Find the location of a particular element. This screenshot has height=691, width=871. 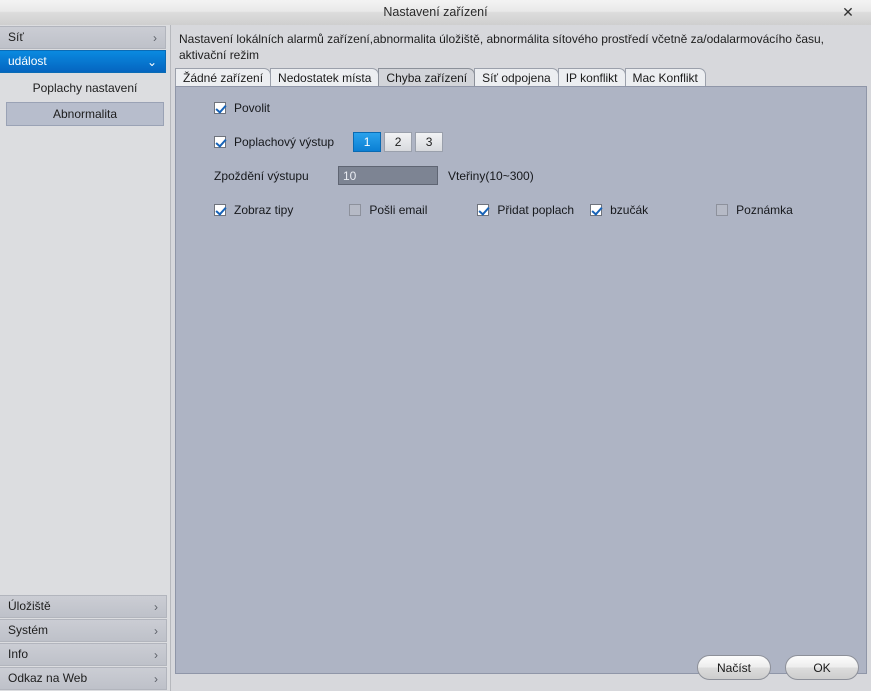

sidebar-item-system: Systém › is located at coordinates (83, 630).